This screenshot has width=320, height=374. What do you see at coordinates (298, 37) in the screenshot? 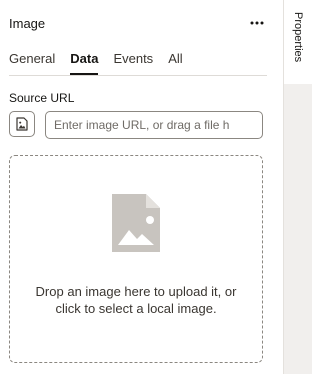
I see `rail-tab-label: Properties` at bounding box center [298, 37].